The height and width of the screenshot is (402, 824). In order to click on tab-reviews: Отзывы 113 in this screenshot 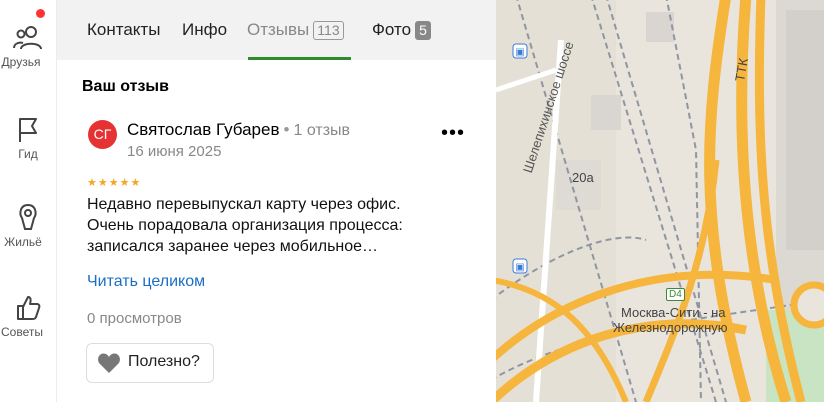, I will do `click(295, 30)`.